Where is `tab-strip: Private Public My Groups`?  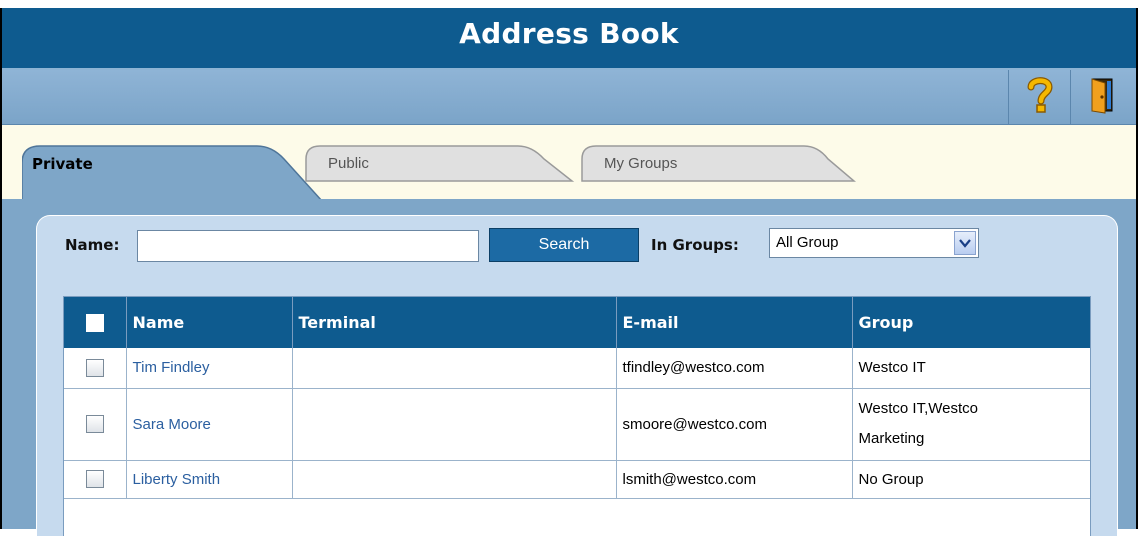
tab-strip: Private Public My Groups is located at coordinates (569, 163).